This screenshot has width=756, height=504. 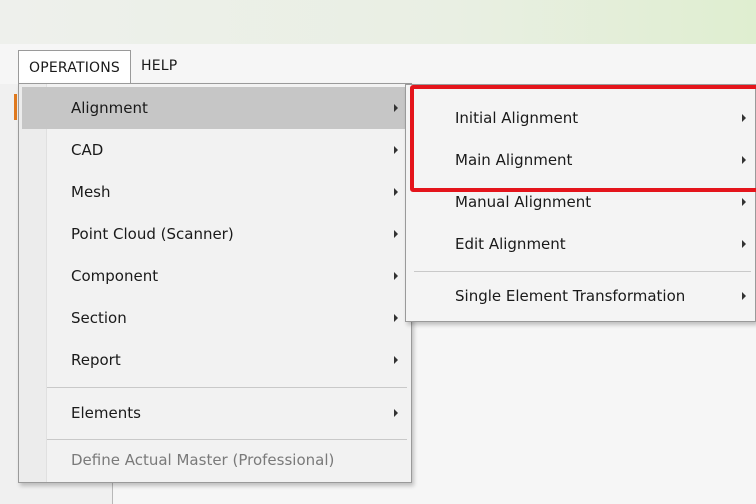 What do you see at coordinates (514, 160) in the screenshot?
I see `menu-item-label: Main Alignment` at bounding box center [514, 160].